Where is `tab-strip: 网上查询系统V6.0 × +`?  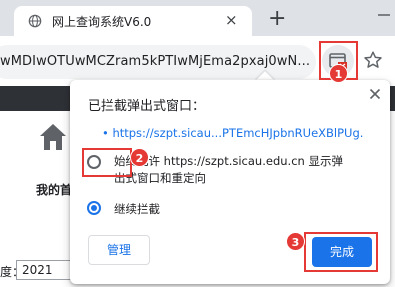 tab-strip: 网上查询系统V6.0 × + is located at coordinates (197, 18).